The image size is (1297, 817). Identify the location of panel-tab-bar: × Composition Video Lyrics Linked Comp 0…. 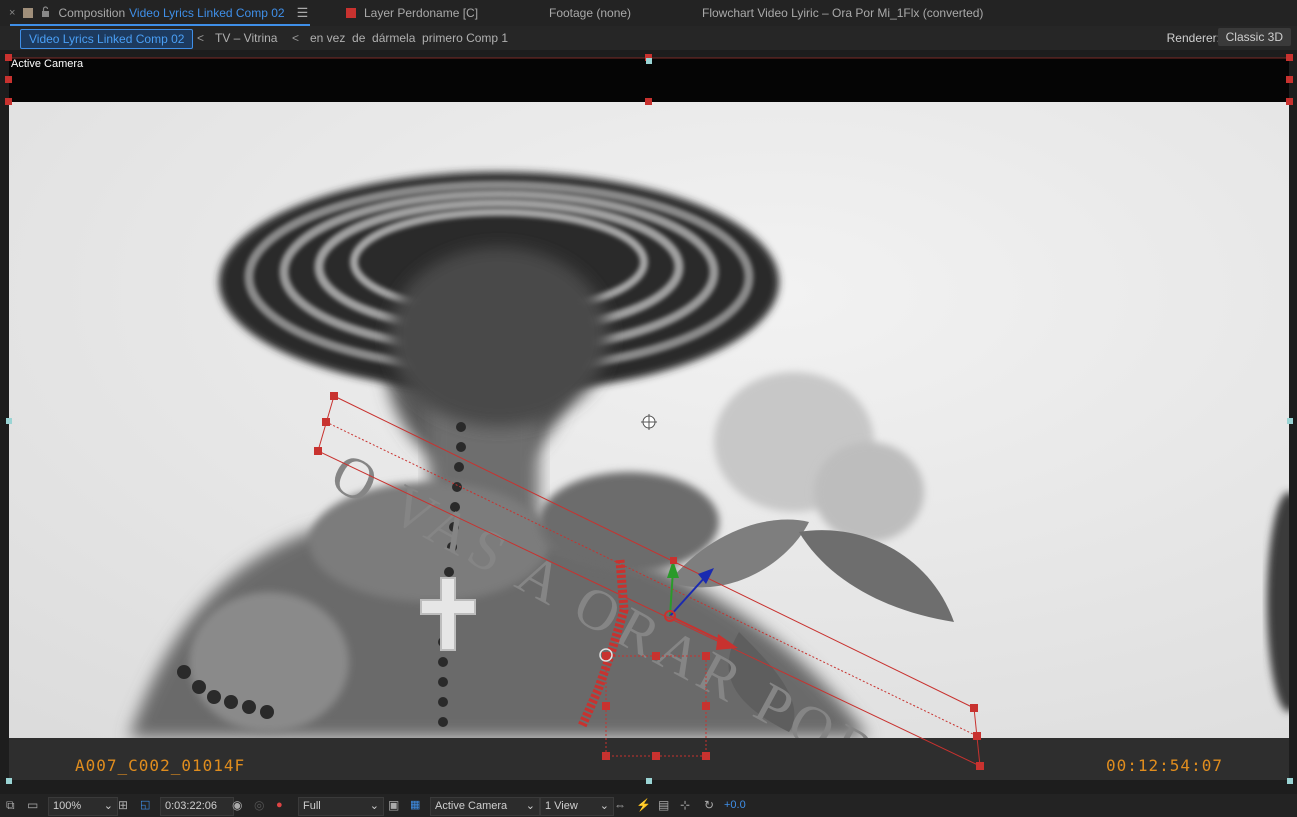
(648, 13).